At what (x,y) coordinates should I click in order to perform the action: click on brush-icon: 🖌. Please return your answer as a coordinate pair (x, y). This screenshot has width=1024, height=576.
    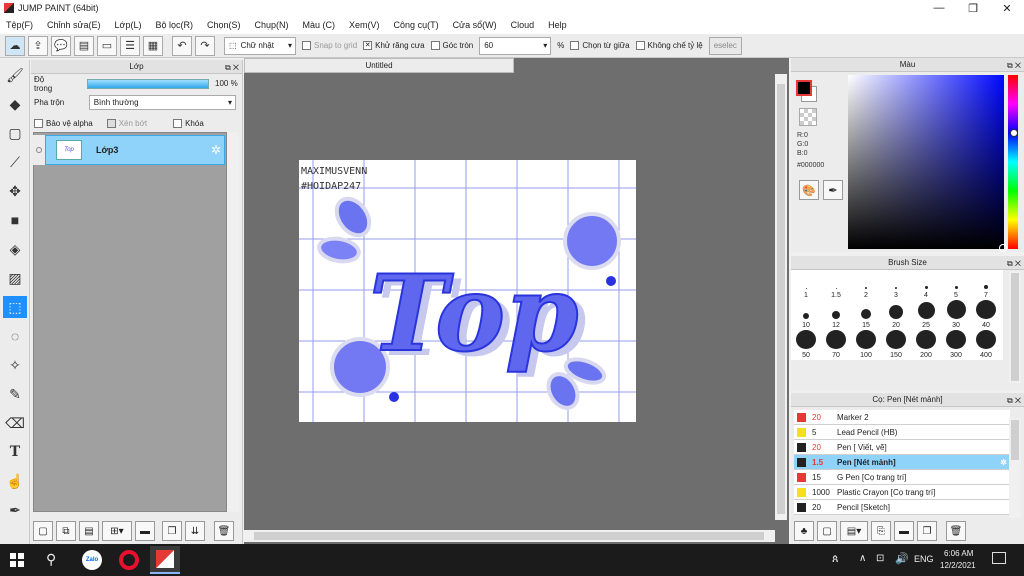
    Looking at the image, I should click on (15, 75).